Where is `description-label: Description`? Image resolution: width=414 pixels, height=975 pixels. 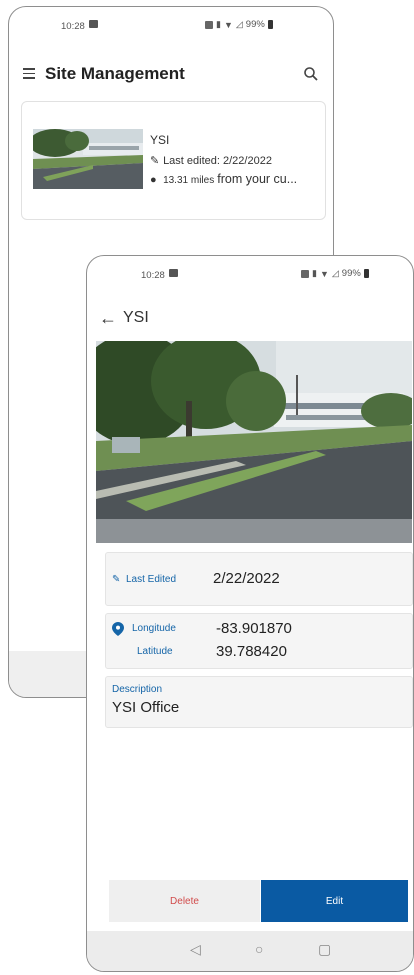 description-label: Description is located at coordinates (137, 689).